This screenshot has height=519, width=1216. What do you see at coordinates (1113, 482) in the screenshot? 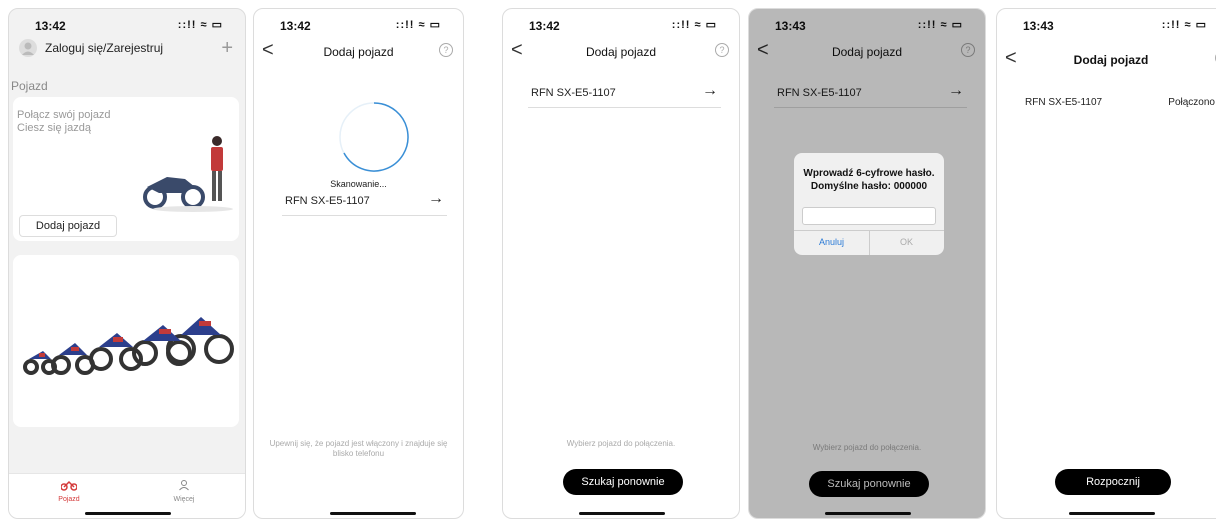
I see `start-button: Rozpocznij` at bounding box center [1113, 482].